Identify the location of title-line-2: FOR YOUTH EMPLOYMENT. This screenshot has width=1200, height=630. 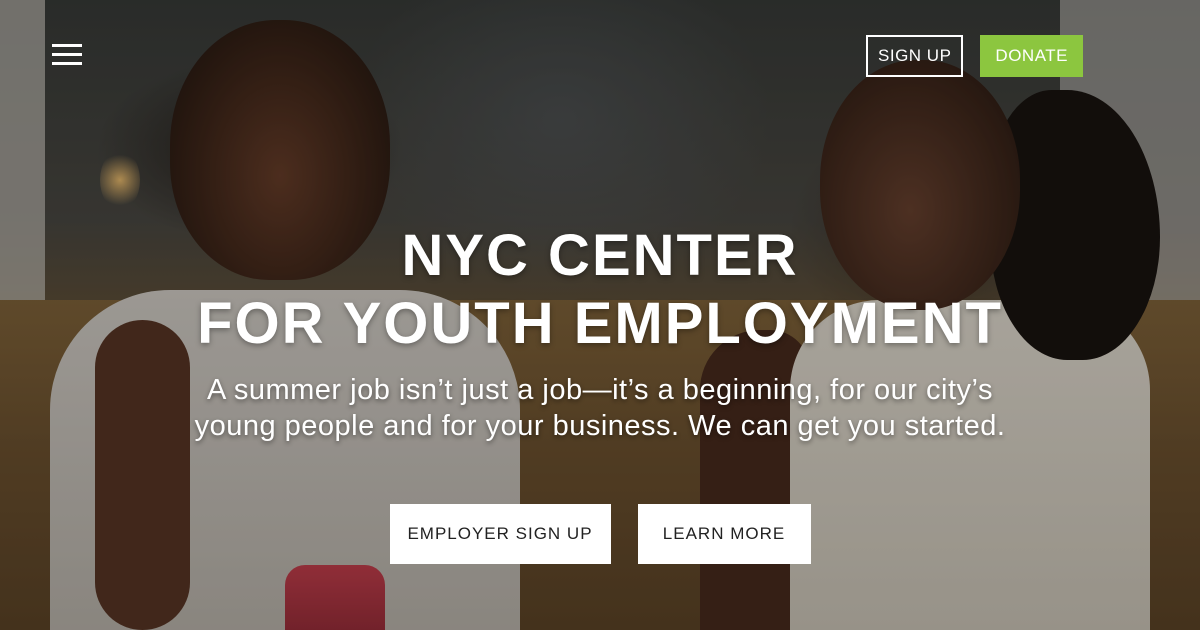
(600, 323).